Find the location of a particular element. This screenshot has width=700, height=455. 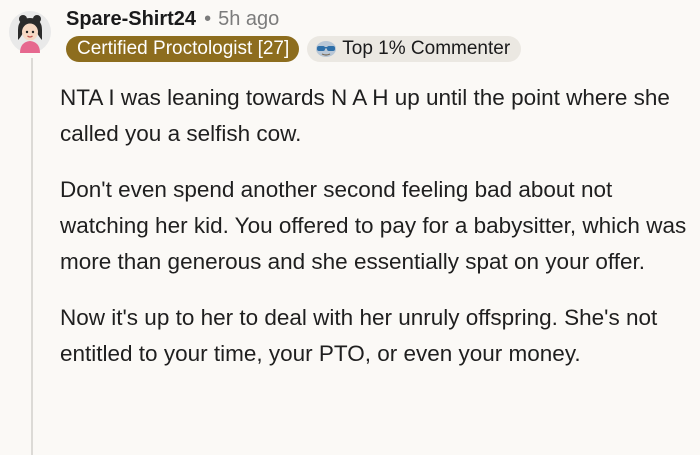

comment-header: Spare-Shirt24 • 5h ago is located at coordinates (172, 19).